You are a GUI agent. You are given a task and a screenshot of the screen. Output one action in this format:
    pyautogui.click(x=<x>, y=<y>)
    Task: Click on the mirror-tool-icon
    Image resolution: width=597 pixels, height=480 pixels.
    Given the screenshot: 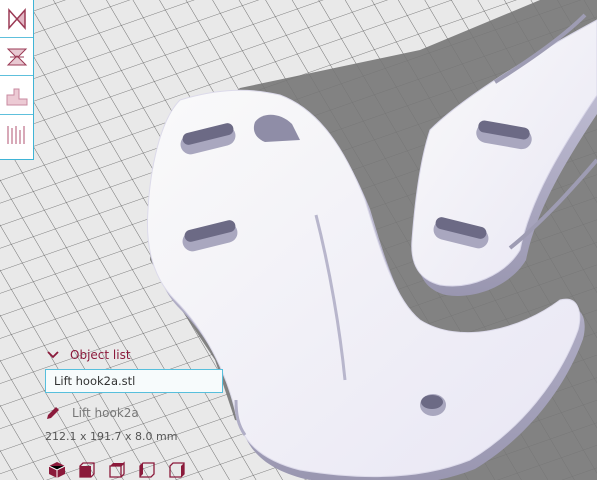 What is the action you would take?
    pyautogui.click(x=16, y=19)
    